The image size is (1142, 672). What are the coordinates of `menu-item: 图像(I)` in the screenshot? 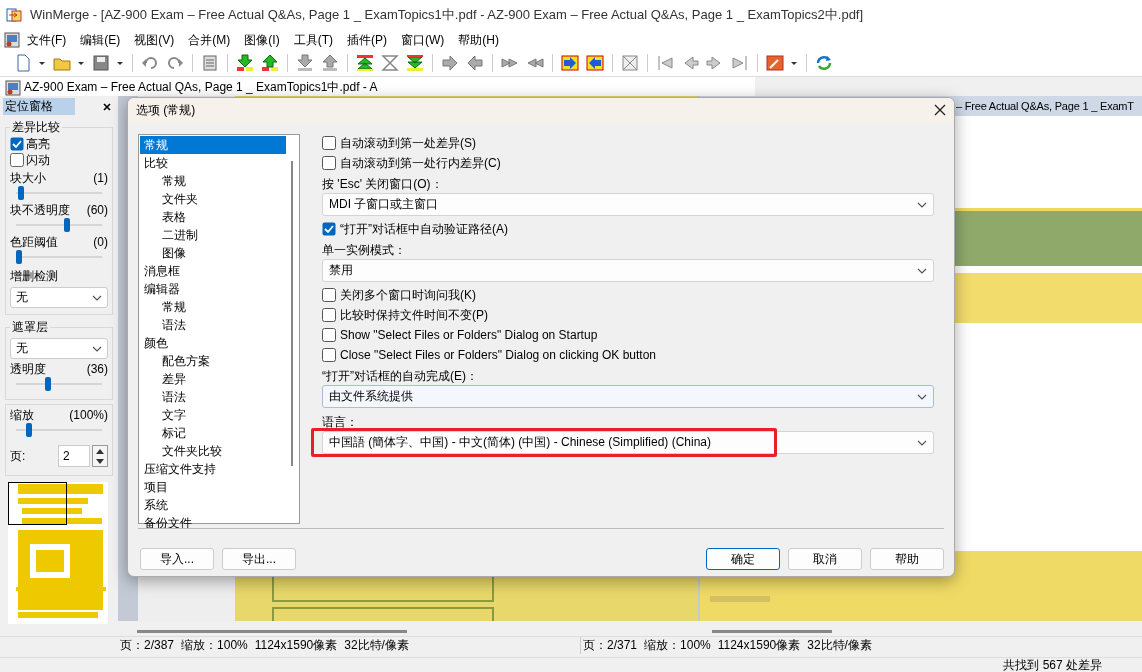 It's located at (262, 40).